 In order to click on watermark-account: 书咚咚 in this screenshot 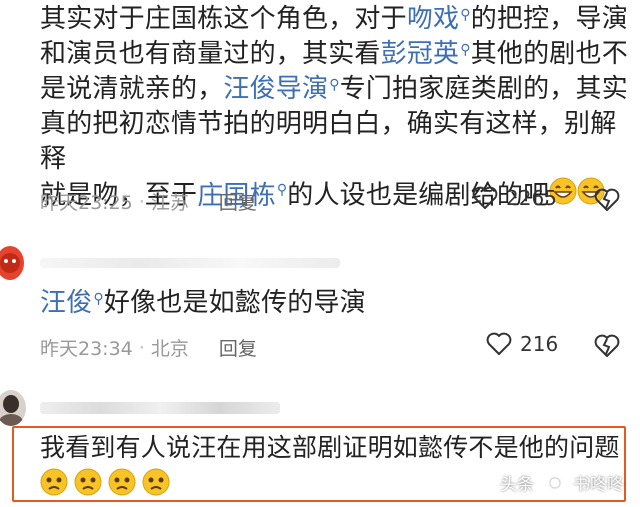, I will do `click(598, 484)`.